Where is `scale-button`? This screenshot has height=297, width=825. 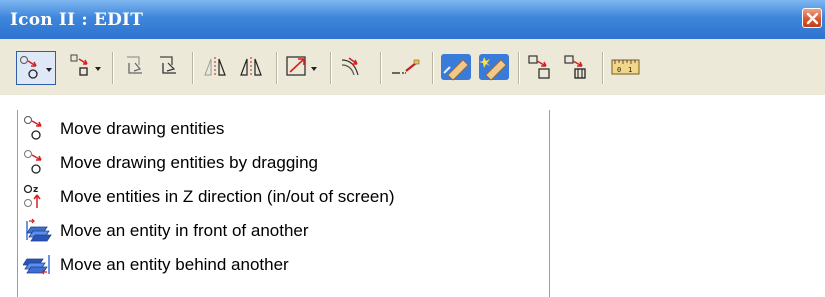
scale-button is located at coordinates (303, 68).